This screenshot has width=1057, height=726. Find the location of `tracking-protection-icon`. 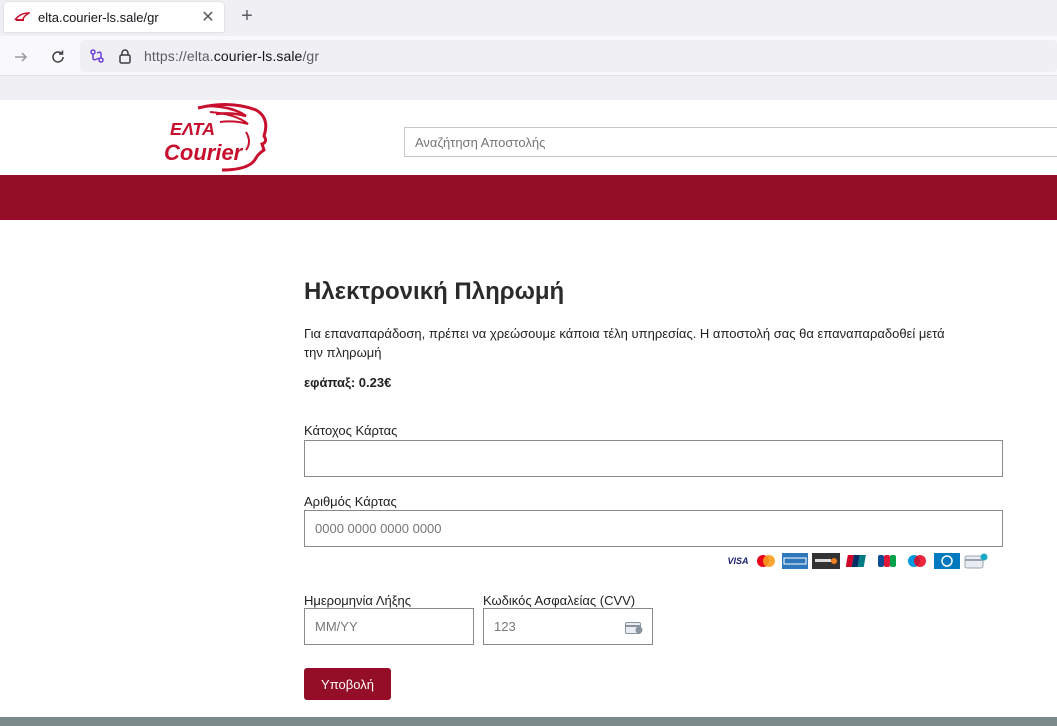

tracking-protection-icon is located at coordinates (97, 56).